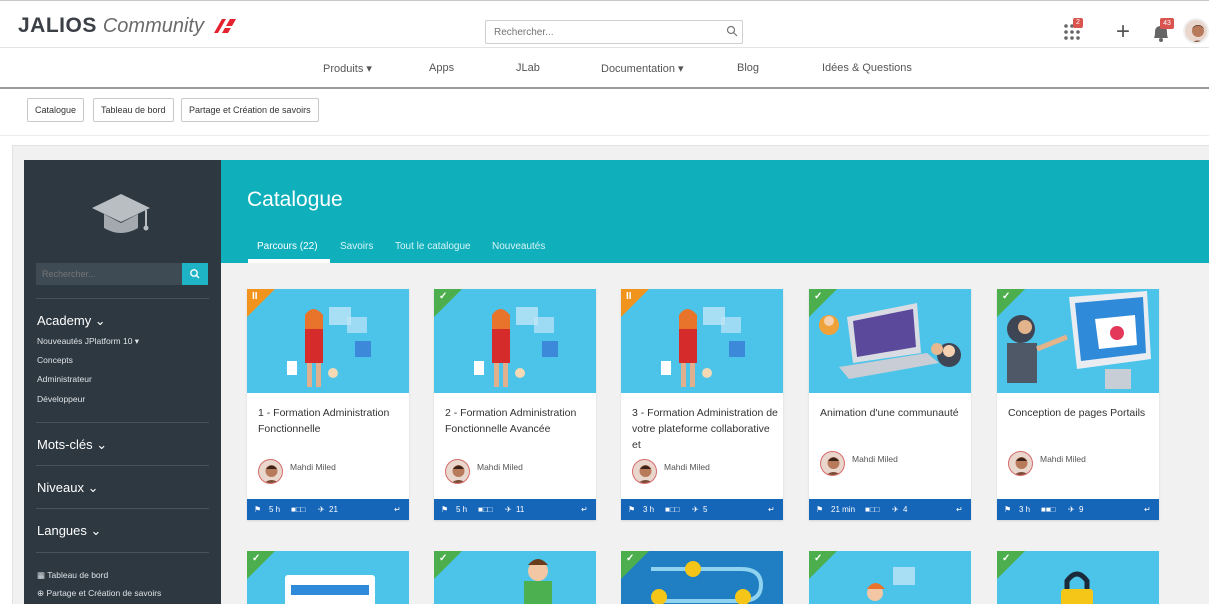 This screenshot has width=1209, height=604. Describe the element at coordinates (88, 341) in the screenshot. I see `sidebar-item-nouveautes: Nouveautés JPlatform 10 ▾` at that location.